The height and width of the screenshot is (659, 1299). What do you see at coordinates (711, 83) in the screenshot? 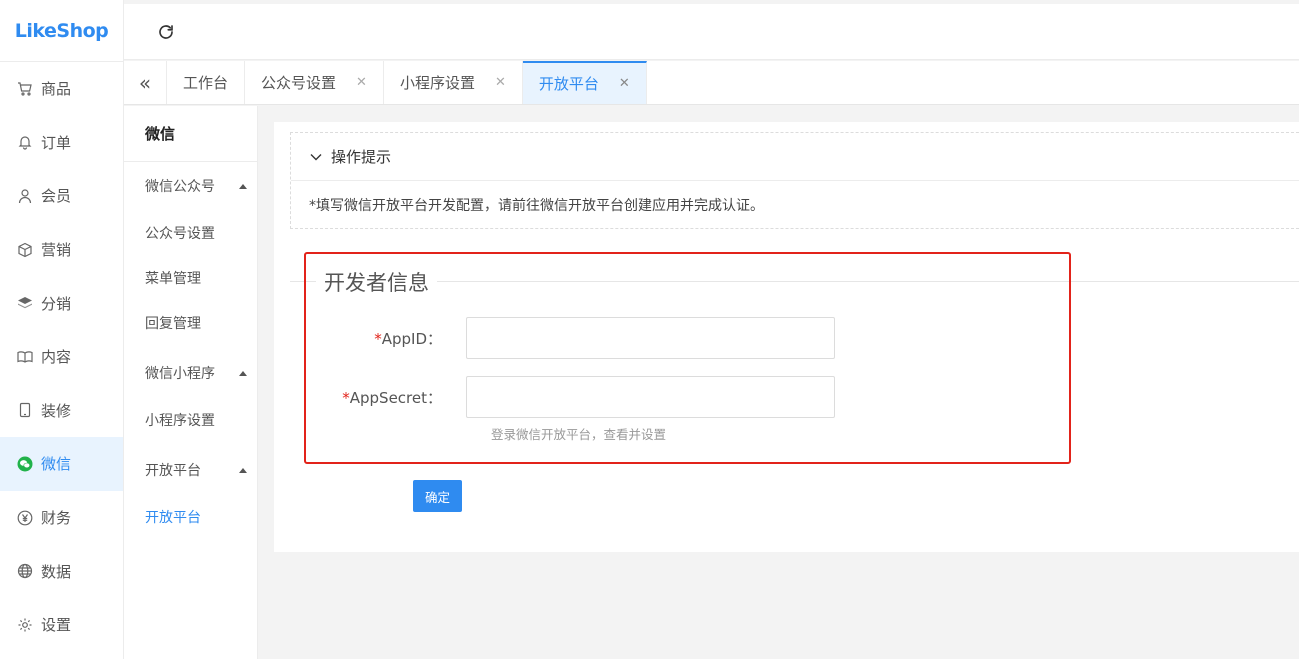
I see `tab-bar: « 工作台 公众号设置 ✕ 小程序设置 ✕ 开放平台 ✕` at bounding box center [711, 83].